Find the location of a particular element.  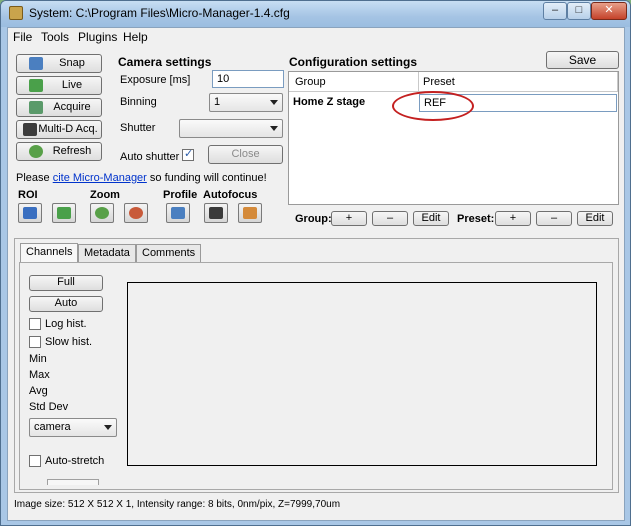

refresh-icon is located at coordinates (36, 151).